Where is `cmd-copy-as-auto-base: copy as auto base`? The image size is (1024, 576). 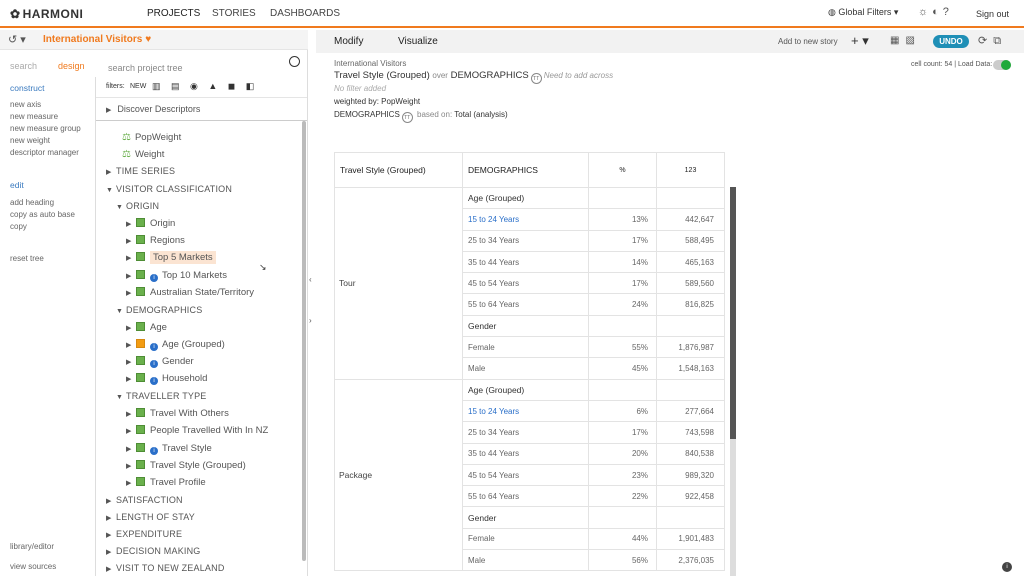 cmd-copy-as-auto-base: copy as auto base is located at coordinates (42, 214).